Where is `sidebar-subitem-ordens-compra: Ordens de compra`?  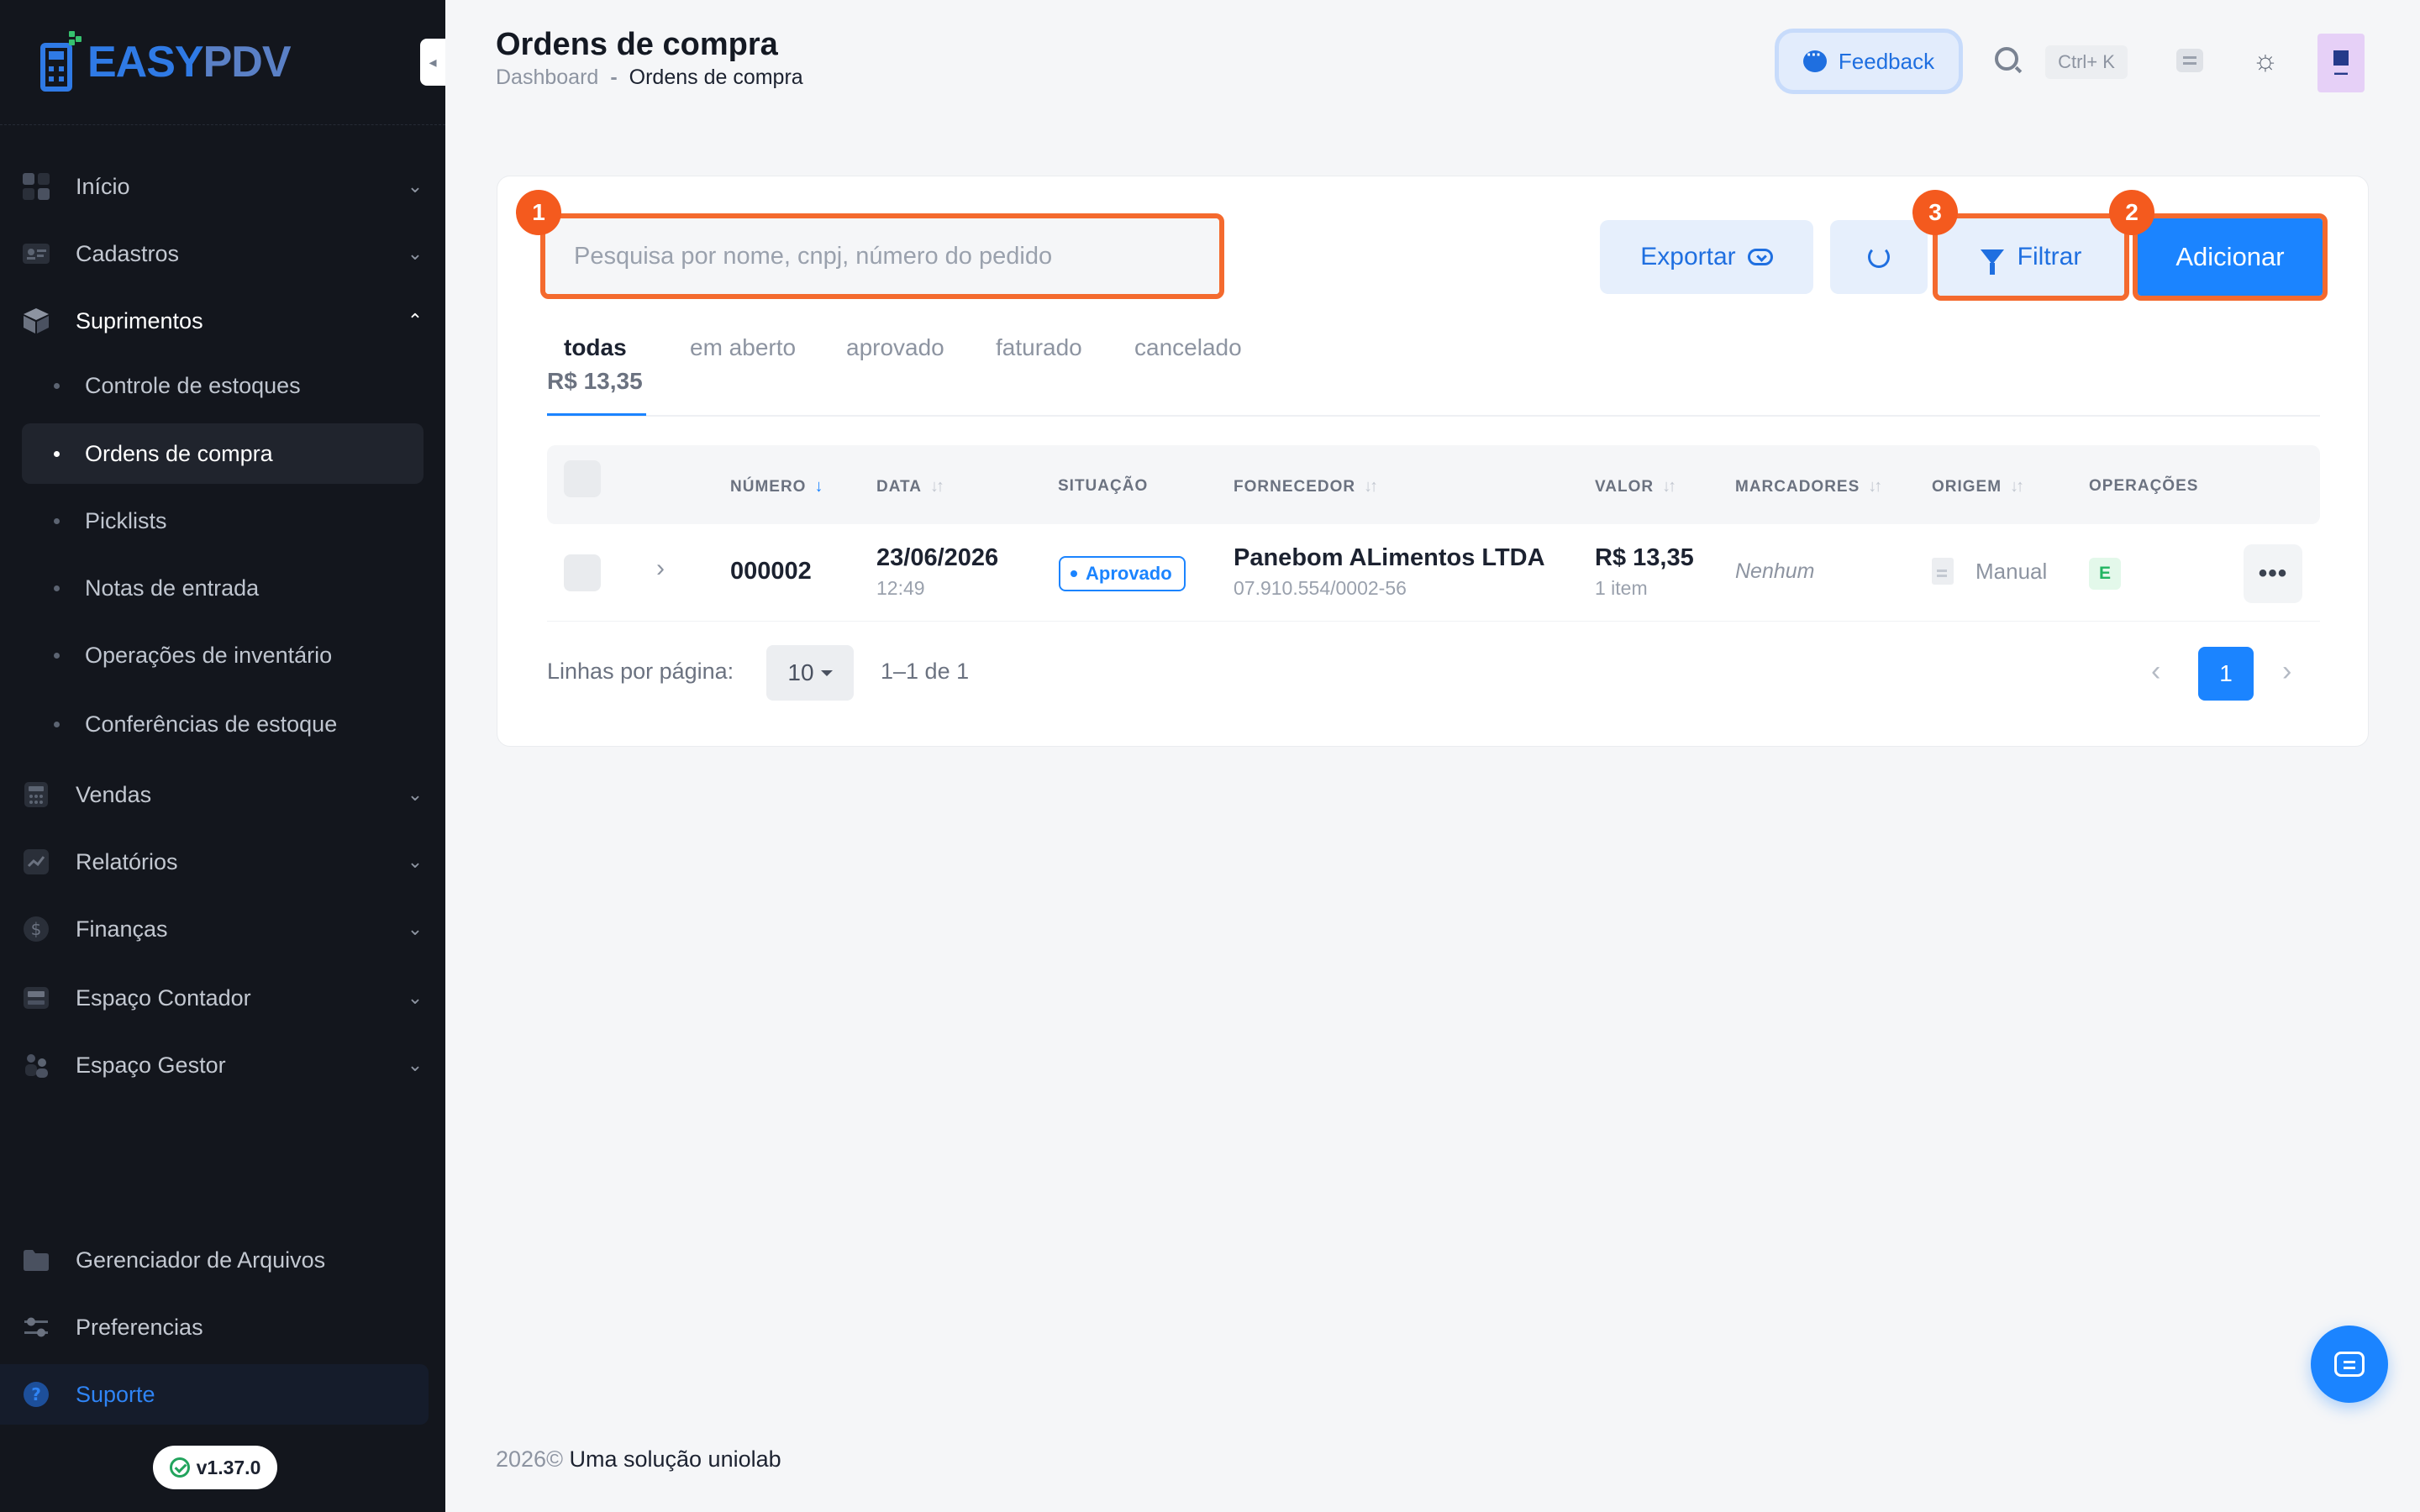 sidebar-subitem-ordens-compra: Ordens de compra is located at coordinates (223, 453).